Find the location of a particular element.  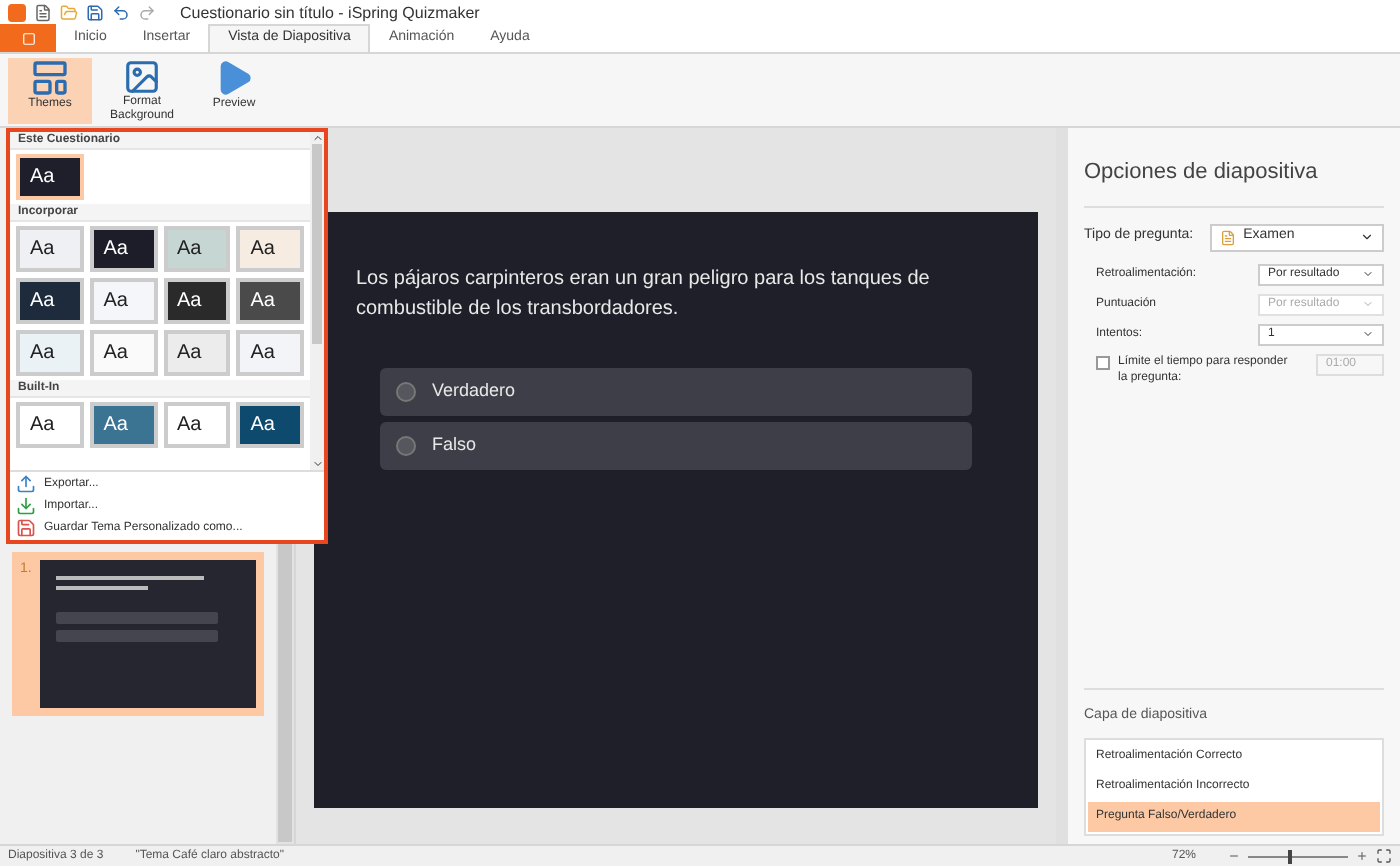

export-icon is located at coordinates (26, 484).